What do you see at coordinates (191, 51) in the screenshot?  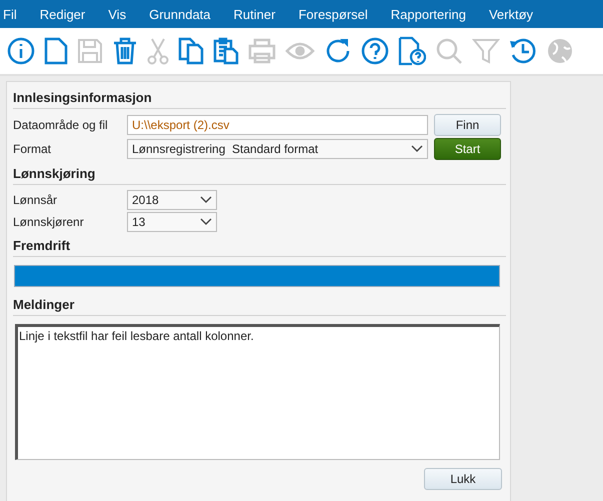 I see `copy-icon` at bounding box center [191, 51].